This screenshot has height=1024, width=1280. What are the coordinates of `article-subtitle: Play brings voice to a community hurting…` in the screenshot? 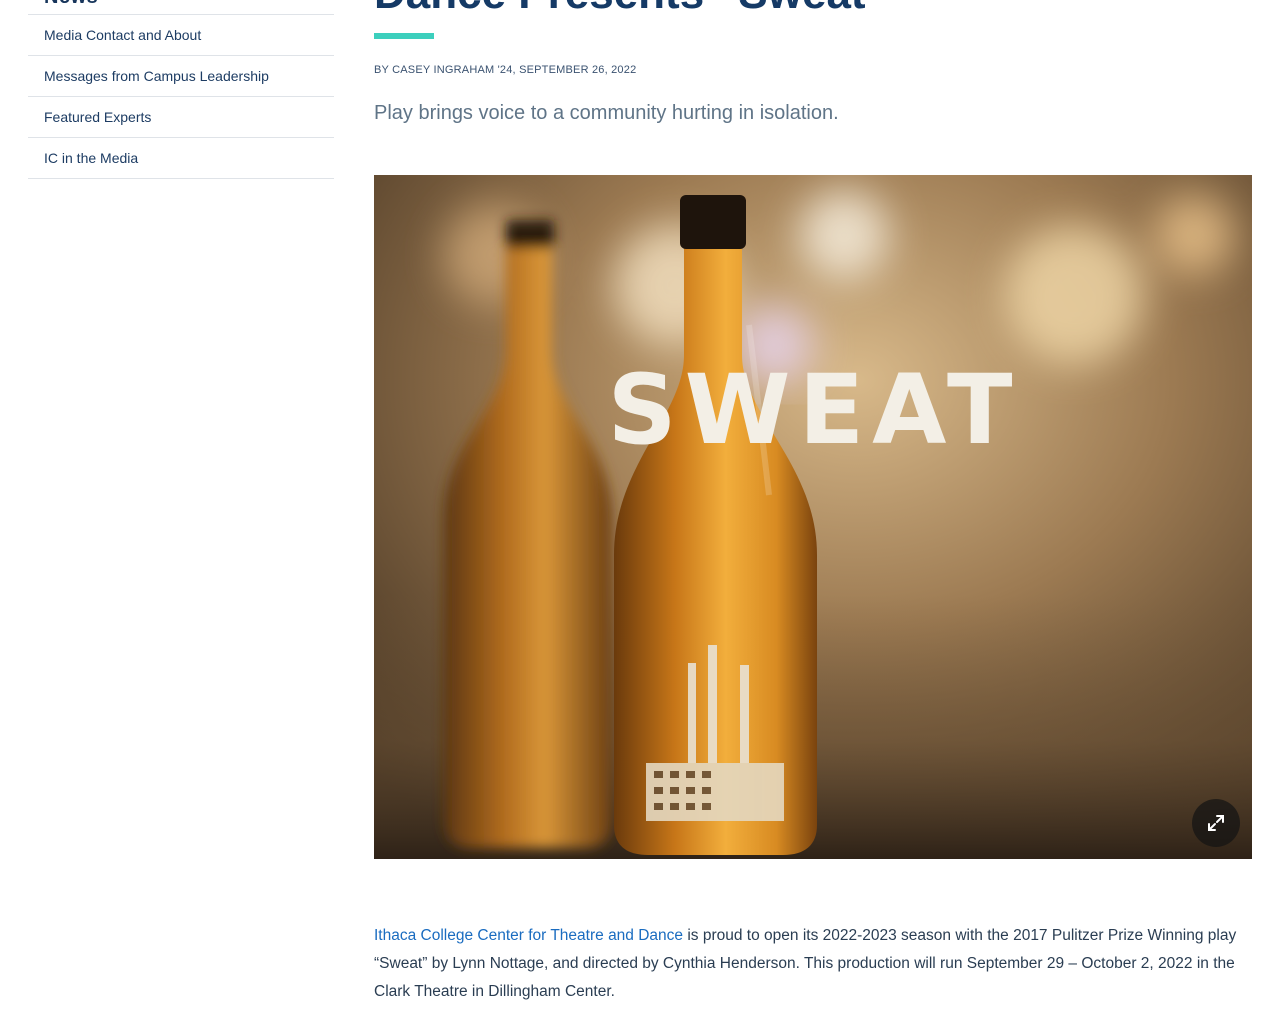 It's located at (606, 113).